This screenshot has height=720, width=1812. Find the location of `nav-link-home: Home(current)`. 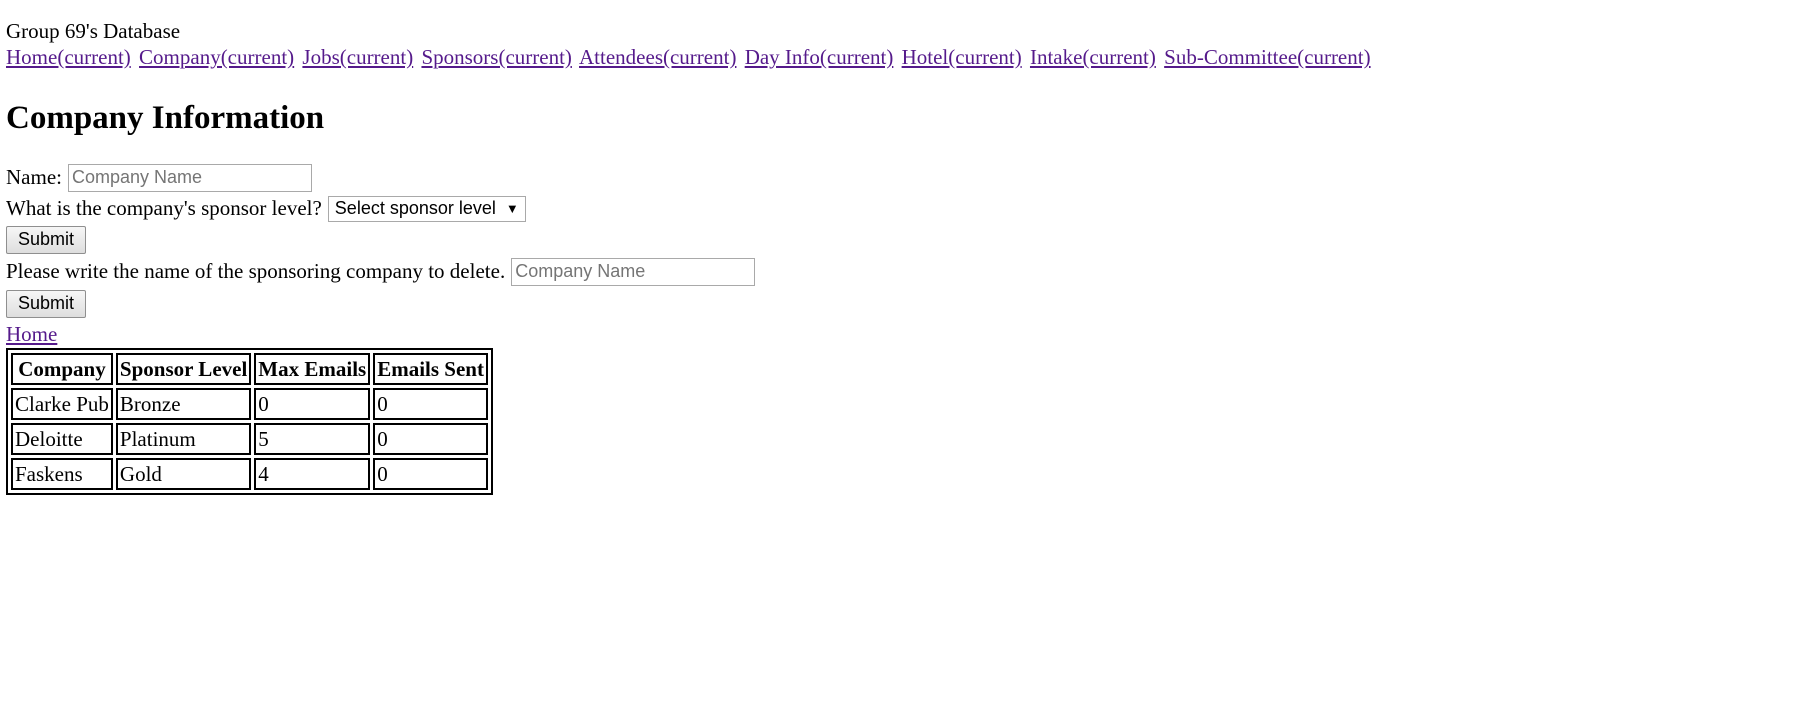

nav-link-home: Home(current) is located at coordinates (68, 57).